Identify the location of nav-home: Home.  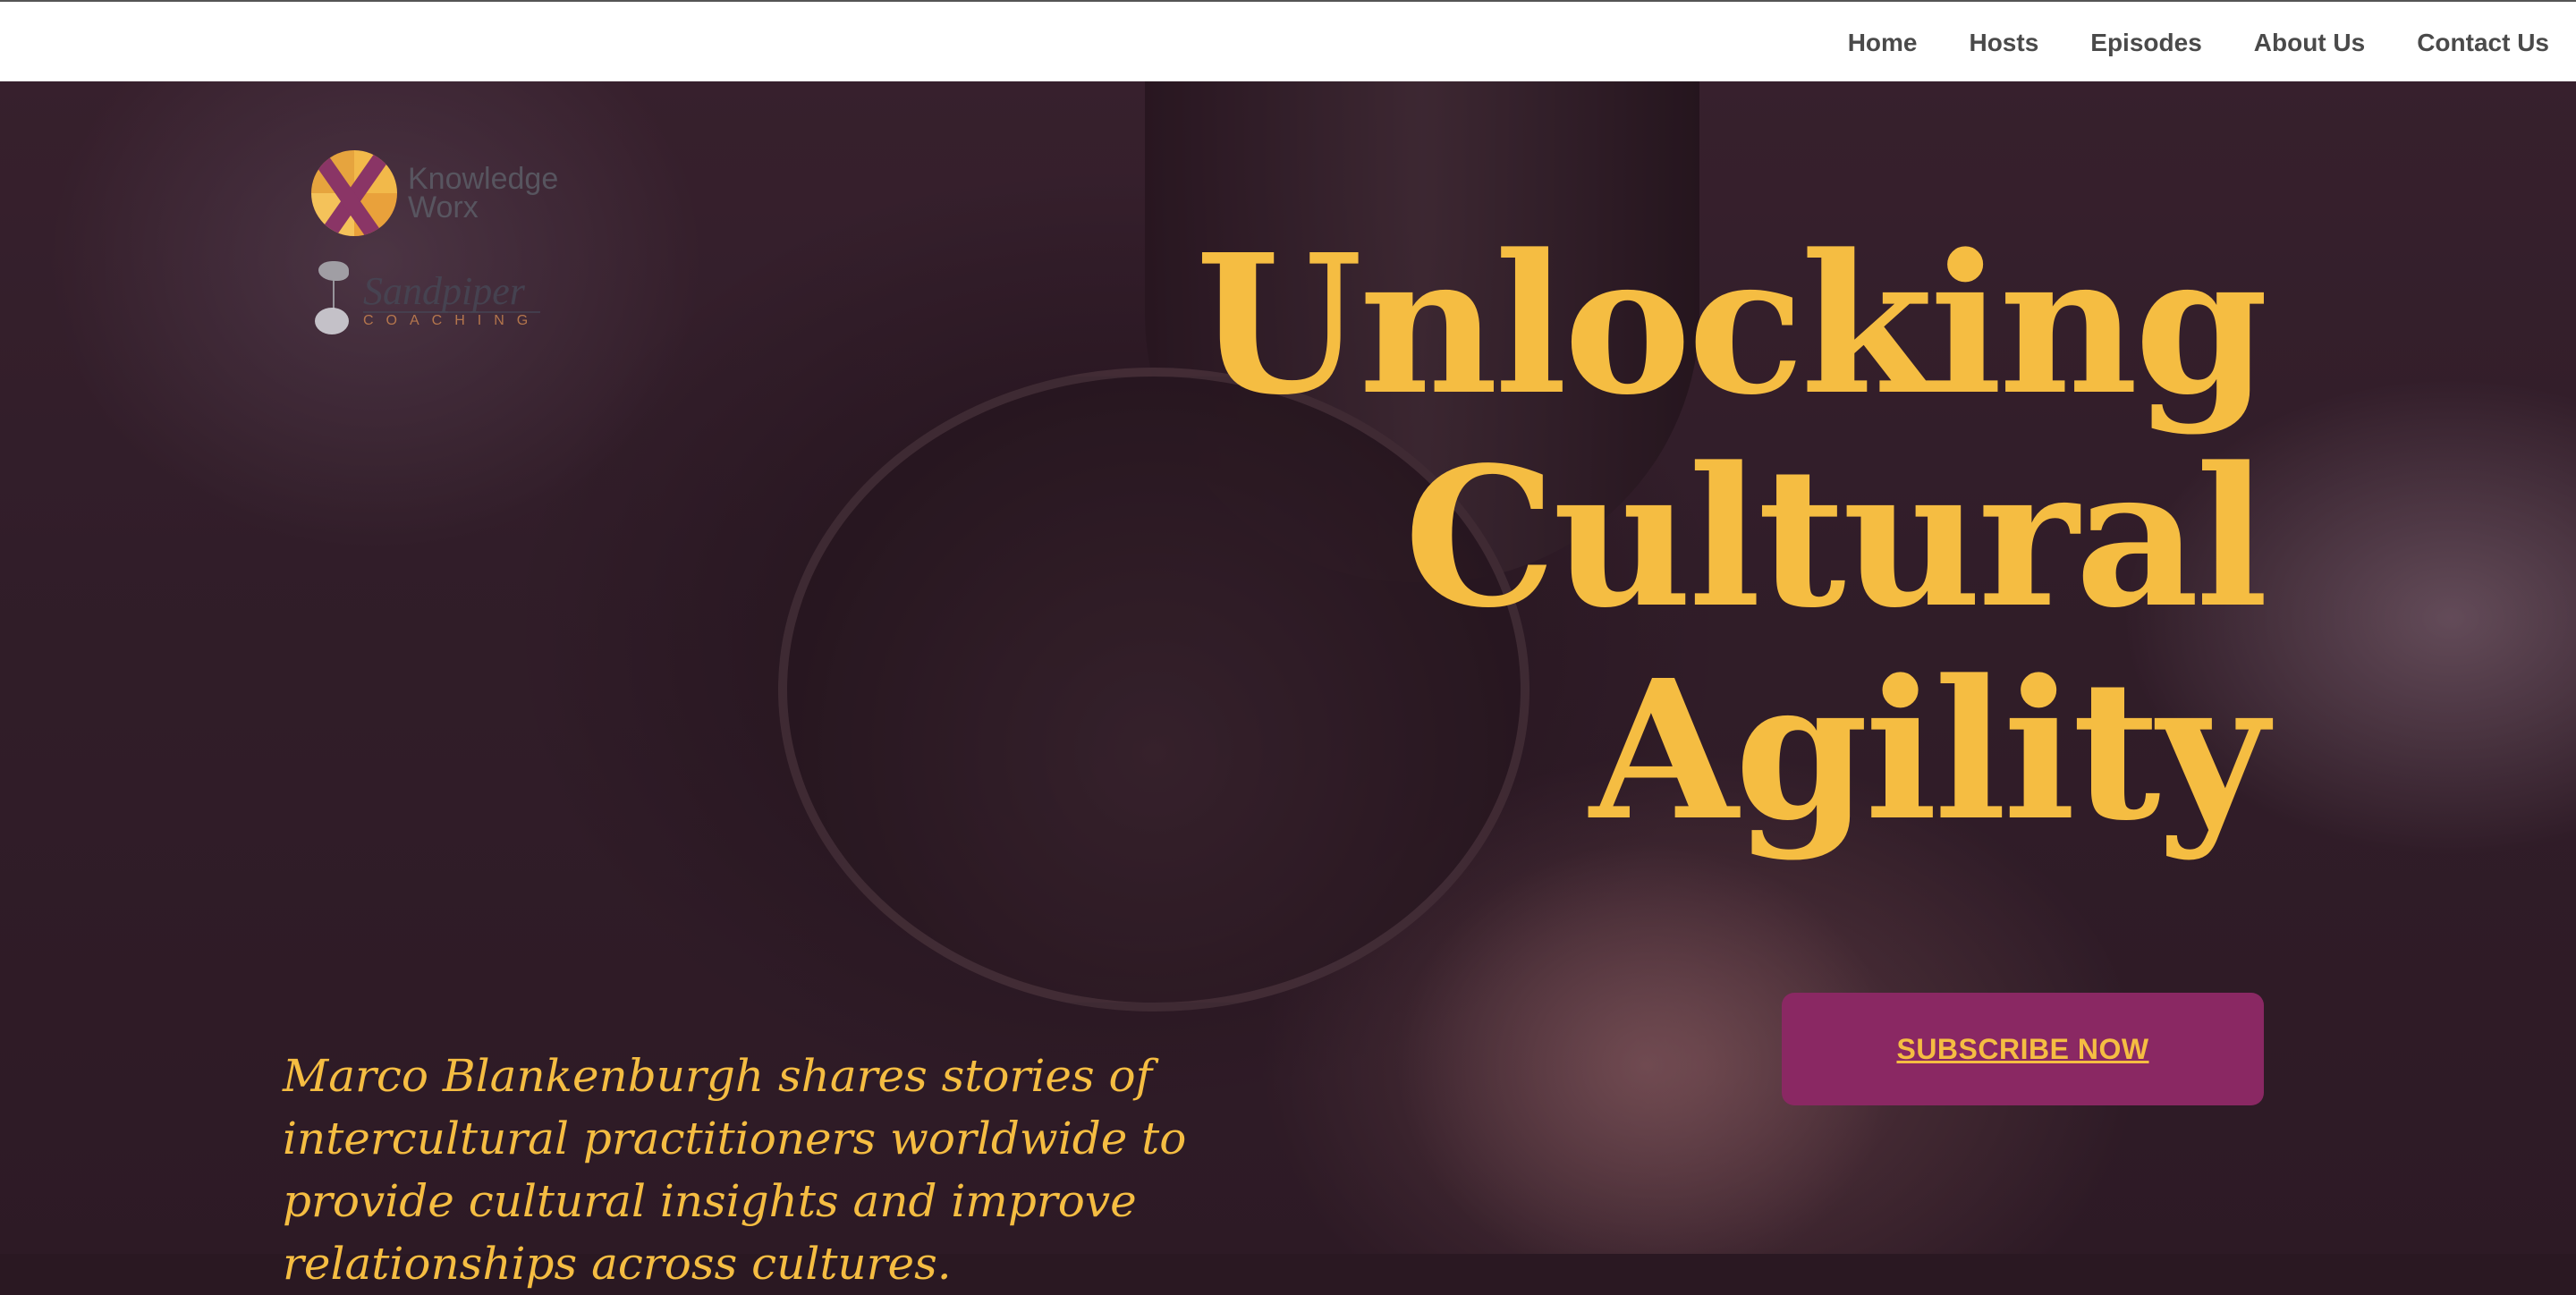
(1883, 43).